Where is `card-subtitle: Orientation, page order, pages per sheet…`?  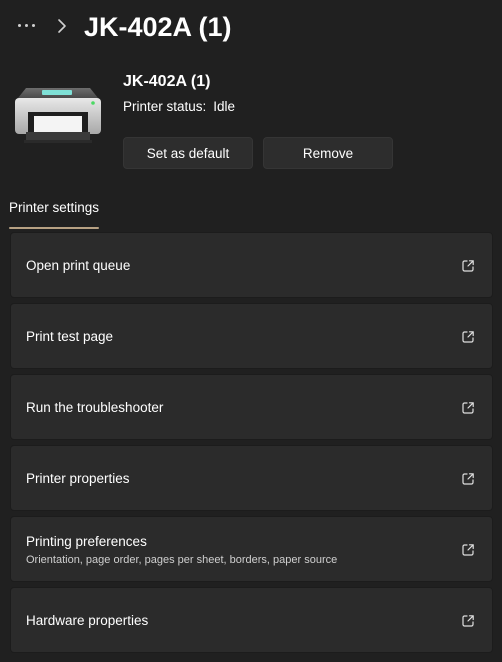 card-subtitle: Orientation, page order, pages per sheet… is located at coordinates (182, 560).